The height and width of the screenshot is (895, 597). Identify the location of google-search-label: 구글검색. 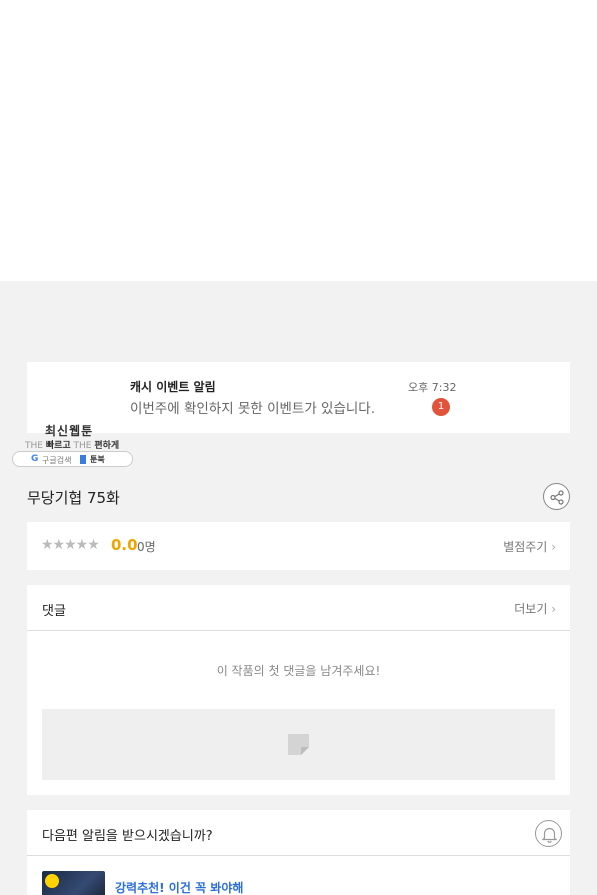
(57, 460).